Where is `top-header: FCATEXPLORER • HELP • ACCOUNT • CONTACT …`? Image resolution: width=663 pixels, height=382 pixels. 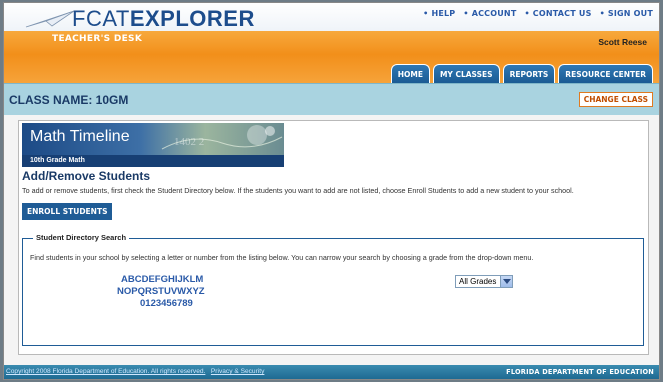
top-header: FCATEXPLORER • HELP • ACCOUNT • CONTACT … is located at coordinates (331, 18).